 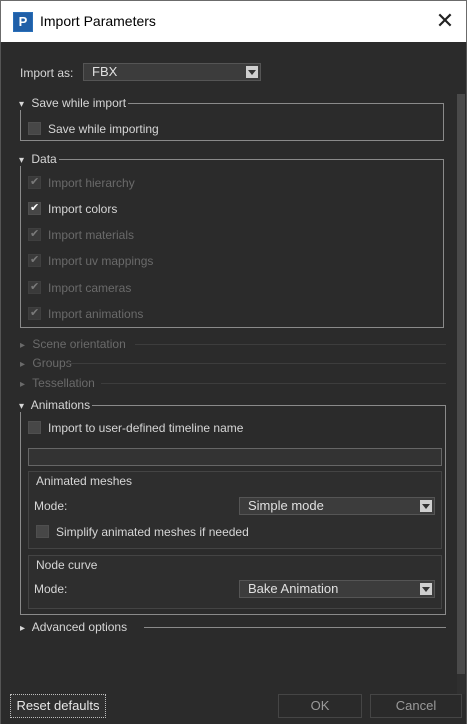 I want to click on close-button: ✕, so click(x=445, y=21).